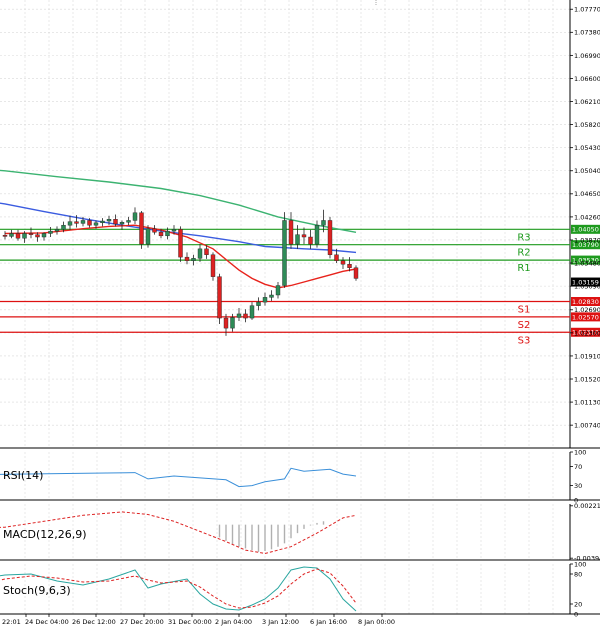 The image size is (600, 630). Describe the element at coordinates (23, 475) in the screenshot. I see `rsi-title: RSI(14)` at that location.